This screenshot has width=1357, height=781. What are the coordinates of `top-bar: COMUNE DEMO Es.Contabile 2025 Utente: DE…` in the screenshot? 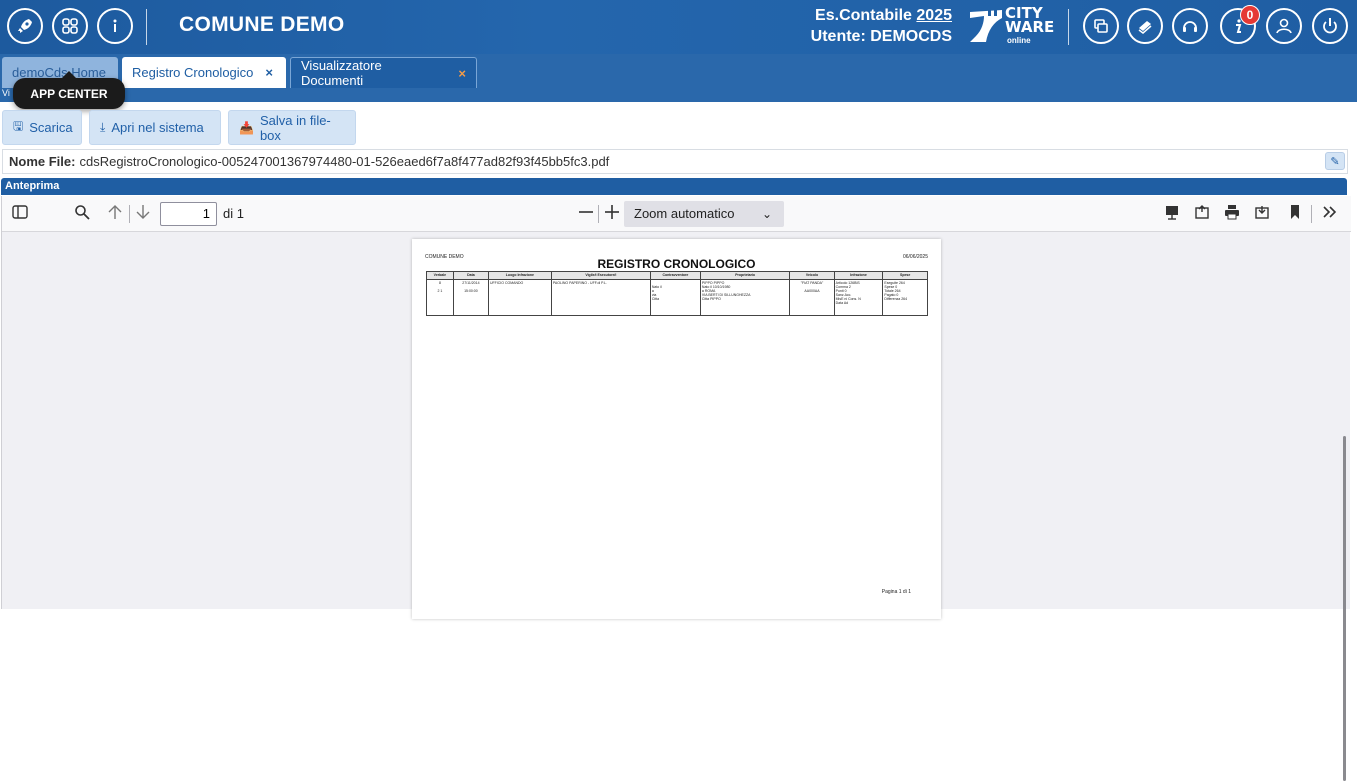 It's located at (678, 27).